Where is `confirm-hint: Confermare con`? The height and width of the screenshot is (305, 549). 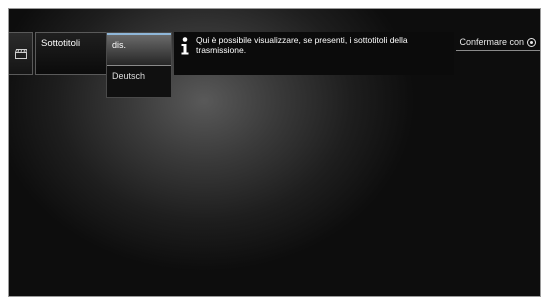 confirm-hint: Confermare con is located at coordinates (497, 42).